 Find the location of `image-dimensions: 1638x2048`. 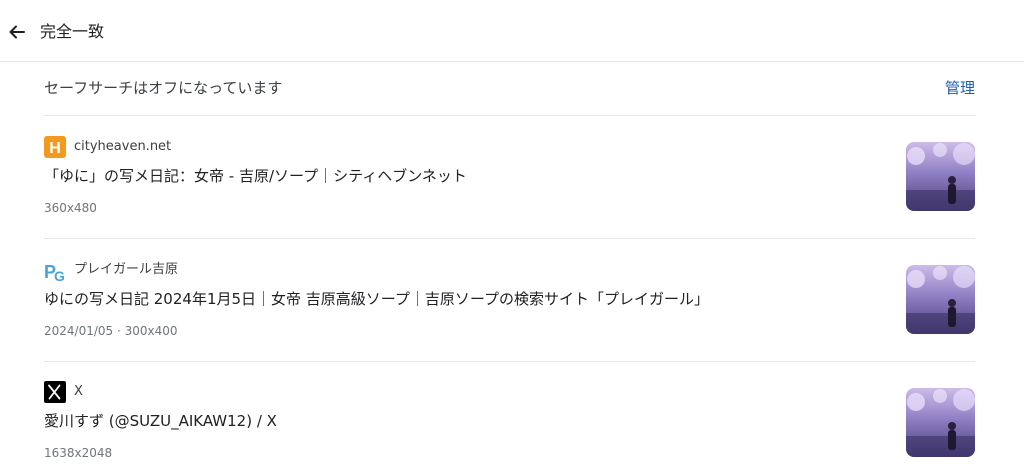

image-dimensions: 1638x2048 is located at coordinates (78, 453).